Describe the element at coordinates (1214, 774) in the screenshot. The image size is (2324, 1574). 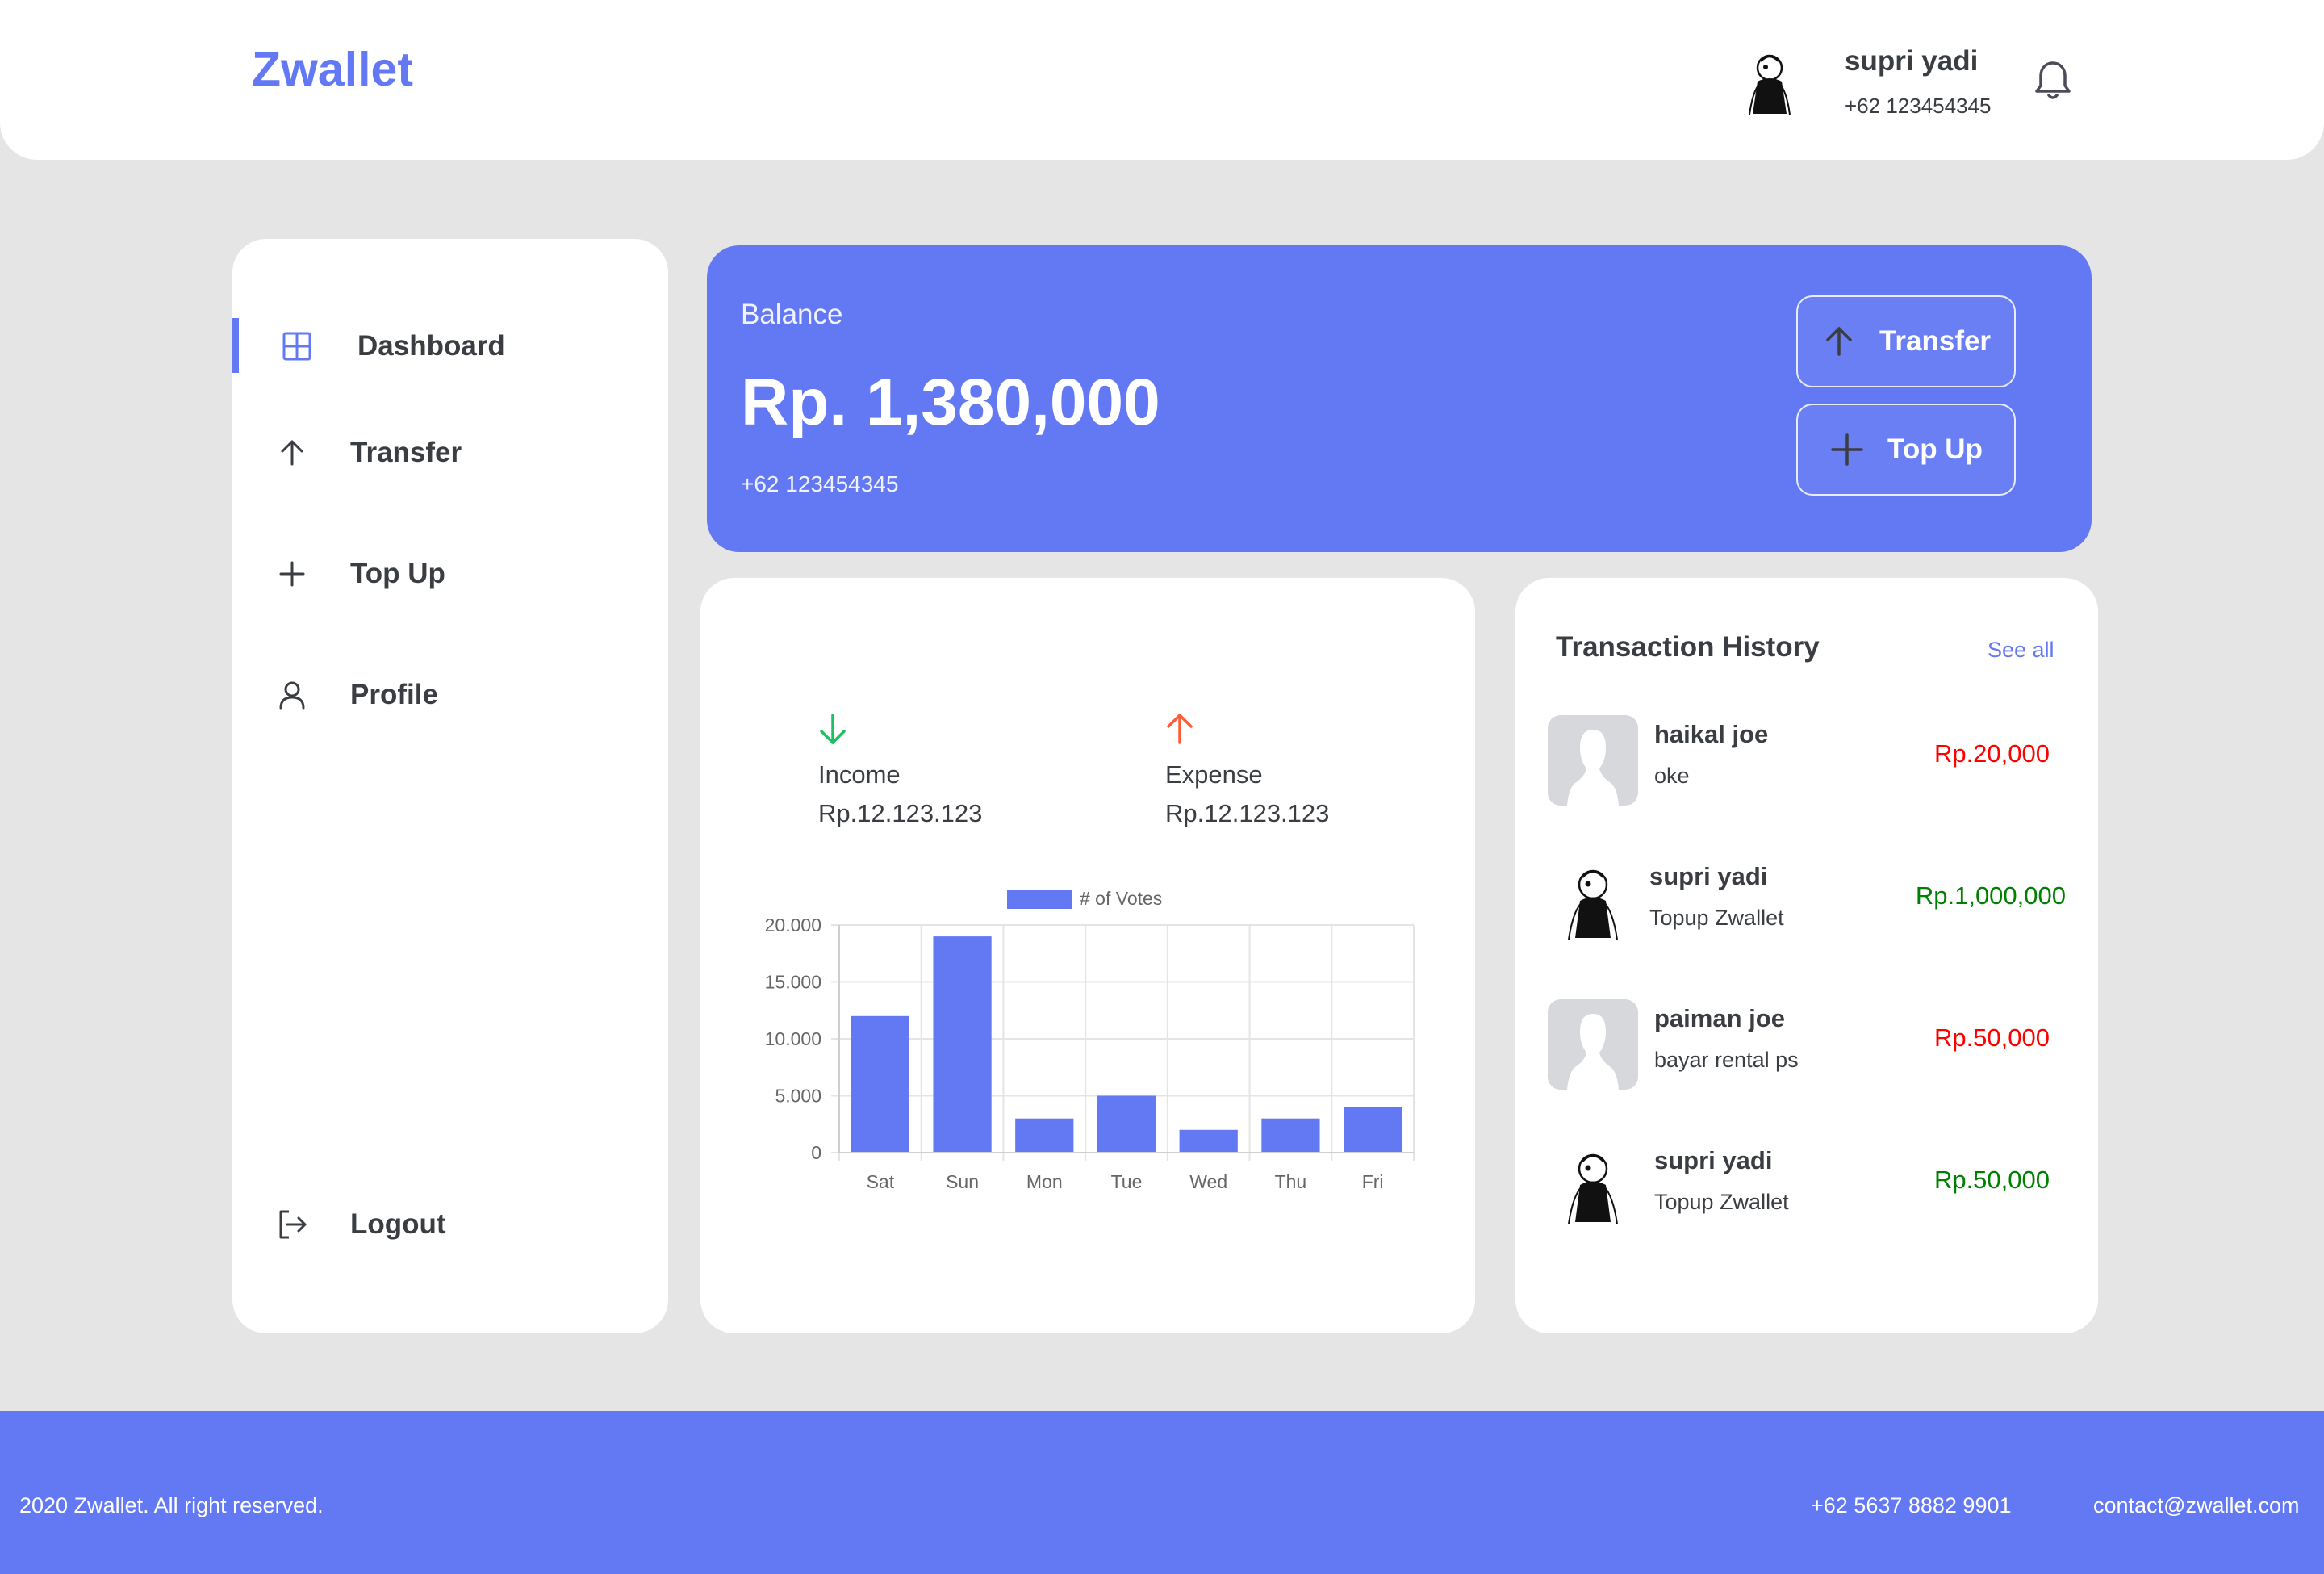
I see `expense-label: Expense` at that location.